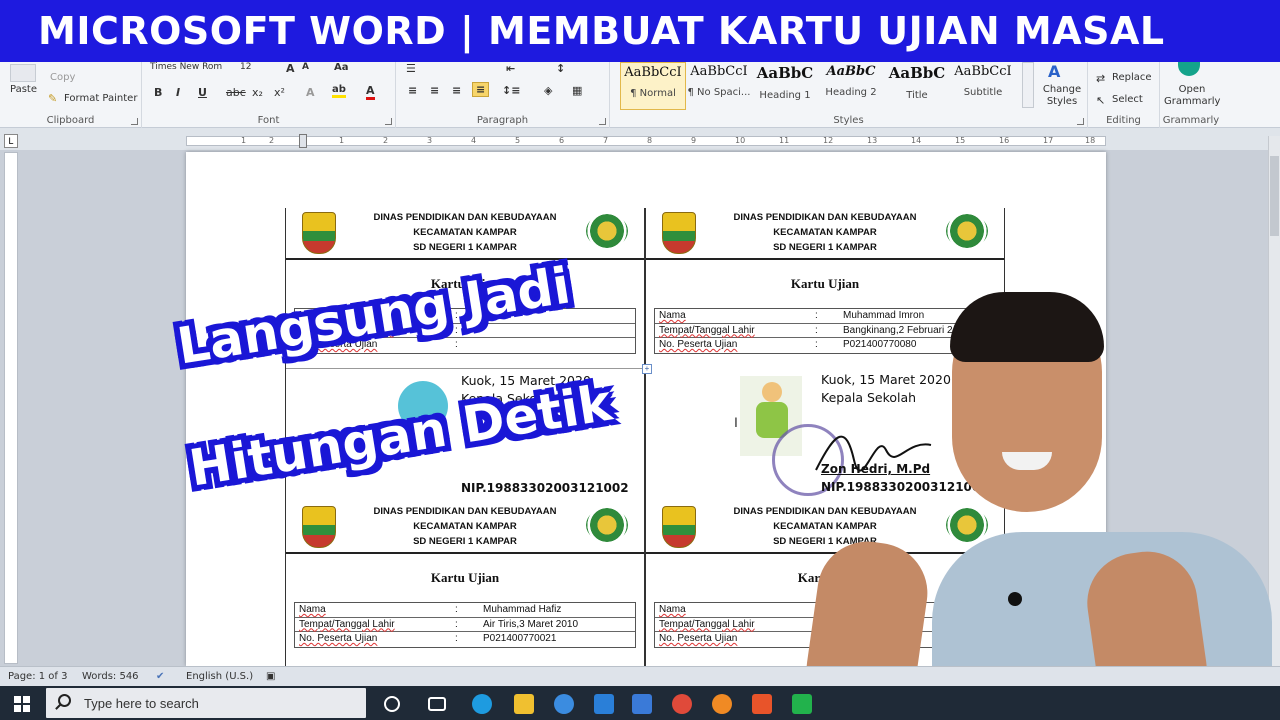 The image size is (1280, 720). Describe the element at coordinates (983, 86) in the screenshot. I see `style-subtitle: AaBbCcI Subtitle` at that location.